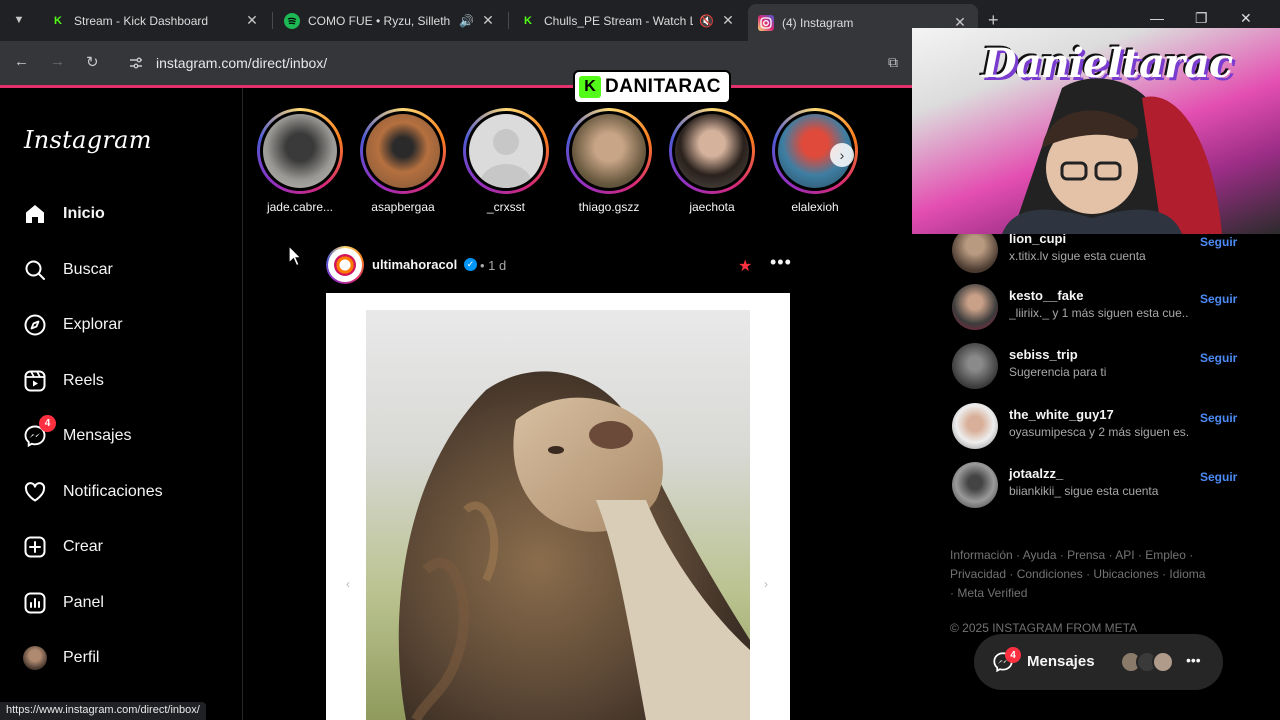 The image size is (1280, 720). Describe the element at coordinates (1097, 367) in the screenshot. I see `suggestion-row: sebiss_trip Sugerencia para ti Seguir` at that location.